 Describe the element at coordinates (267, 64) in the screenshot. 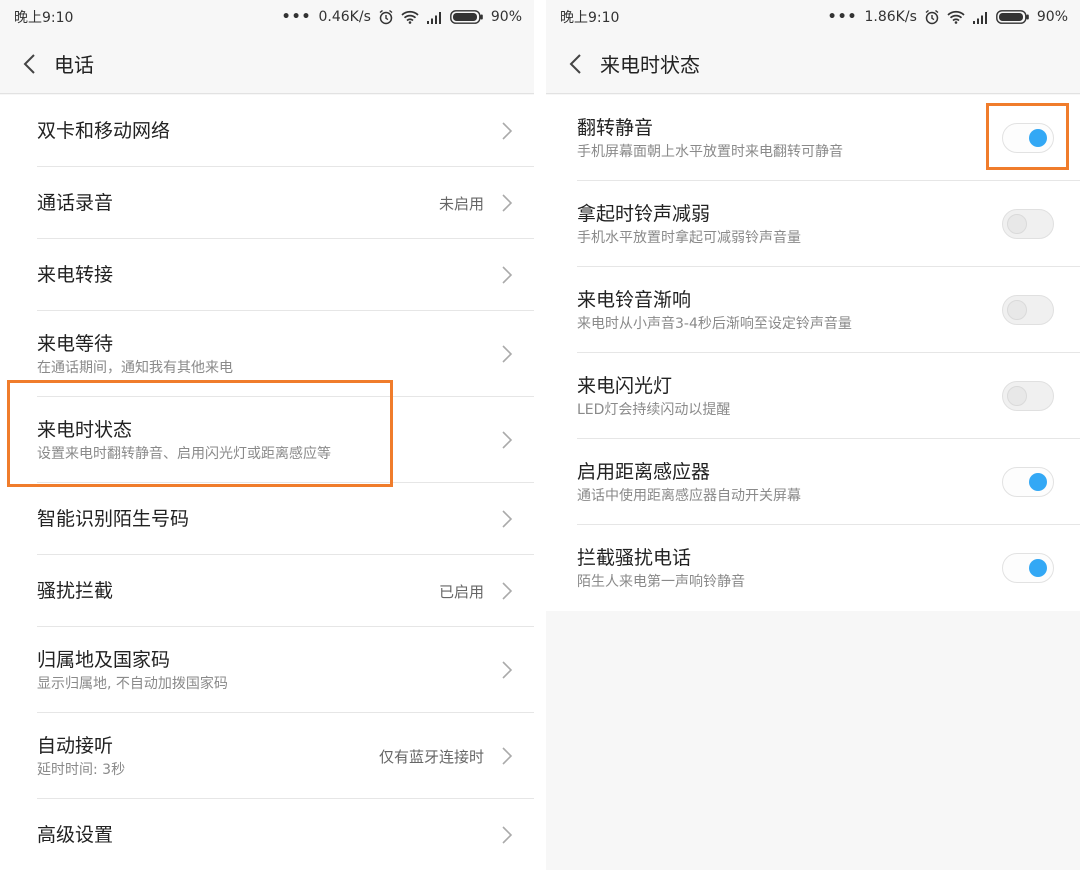

I see `page-header: 电话` at that location.